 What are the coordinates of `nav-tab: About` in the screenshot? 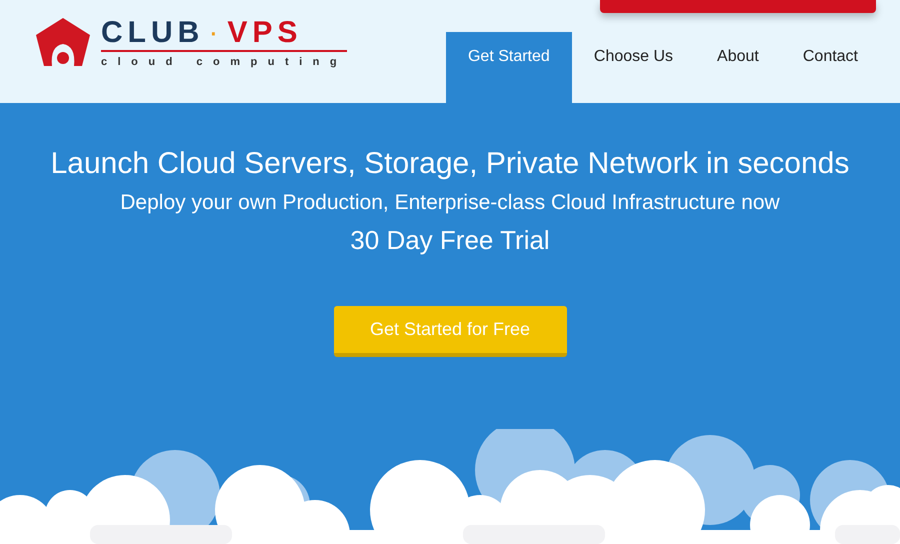 It's located at (738, 67).